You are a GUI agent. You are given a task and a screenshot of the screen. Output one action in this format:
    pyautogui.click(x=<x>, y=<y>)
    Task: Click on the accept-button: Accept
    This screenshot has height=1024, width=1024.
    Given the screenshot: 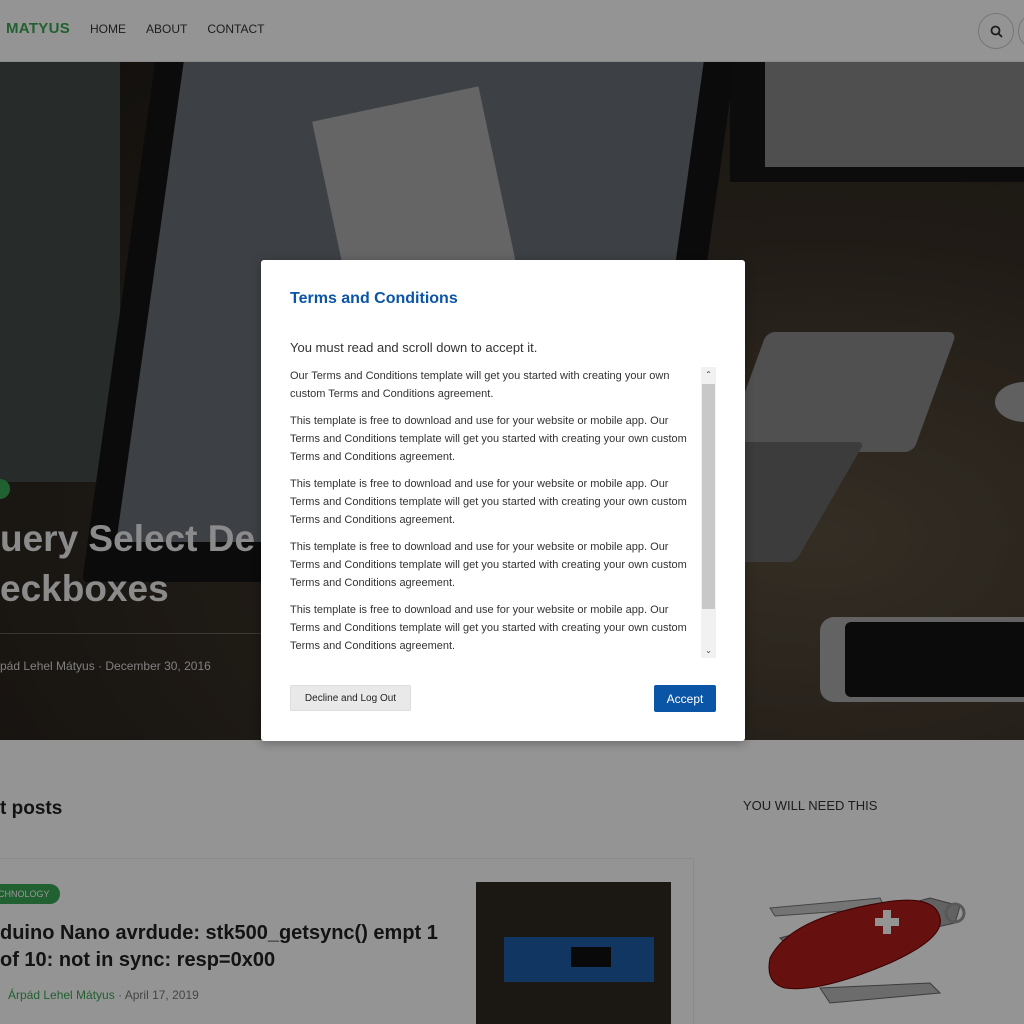 What is the action you would take?
    pyautogui.click(x=685, y=698)
    